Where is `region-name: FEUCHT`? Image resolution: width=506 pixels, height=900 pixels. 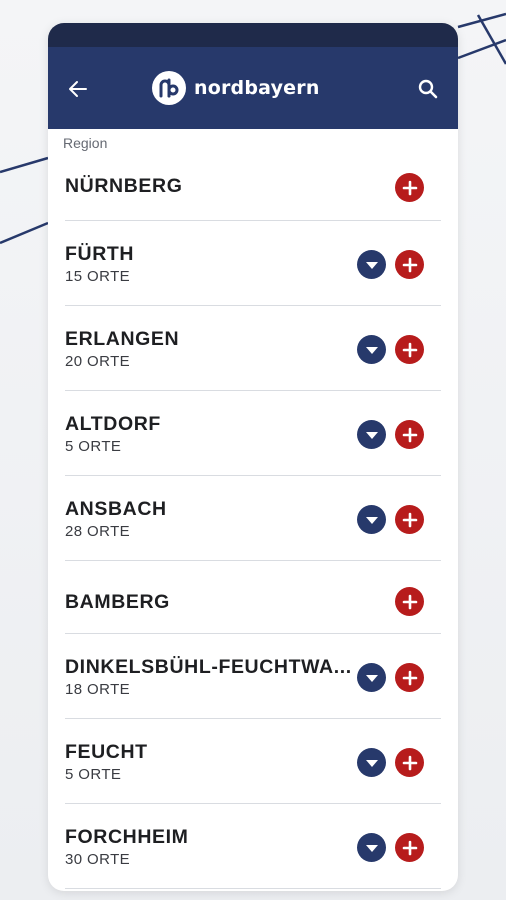 region-name: FEUCHT is located at coordinates (106, 752).